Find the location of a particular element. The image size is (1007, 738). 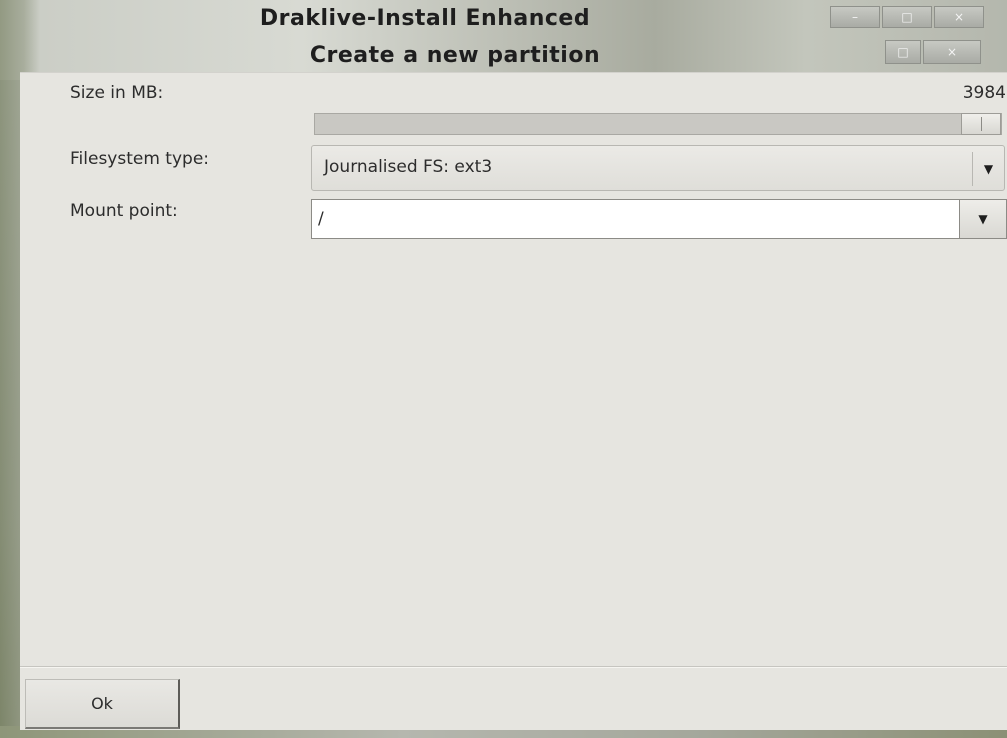

size-slider is located at coordinates (658, 124).